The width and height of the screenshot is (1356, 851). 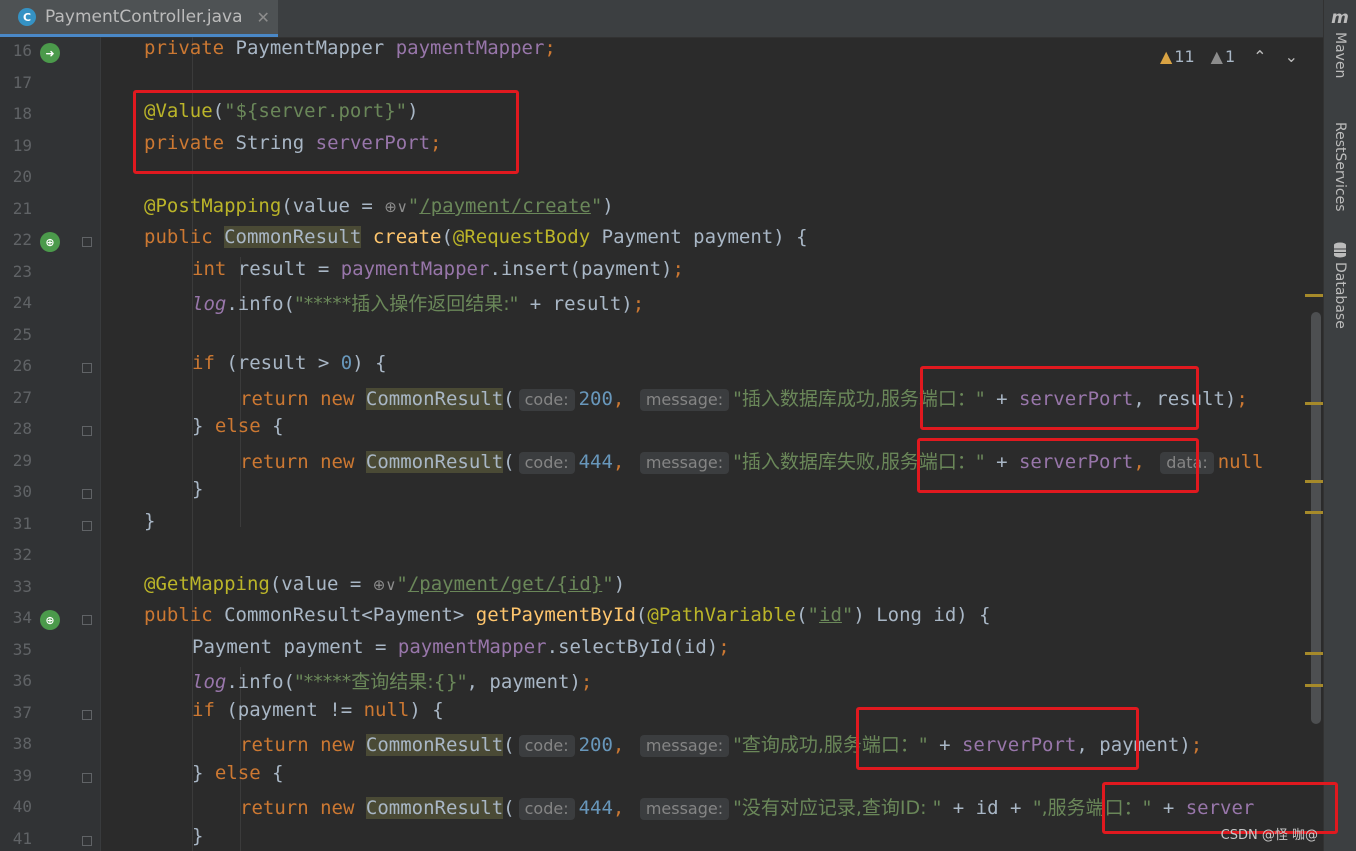 I want to click on inspection-widget: ▲ 11 ▲ 1 ⌃ ⌄, so click(x=1229, y=56).